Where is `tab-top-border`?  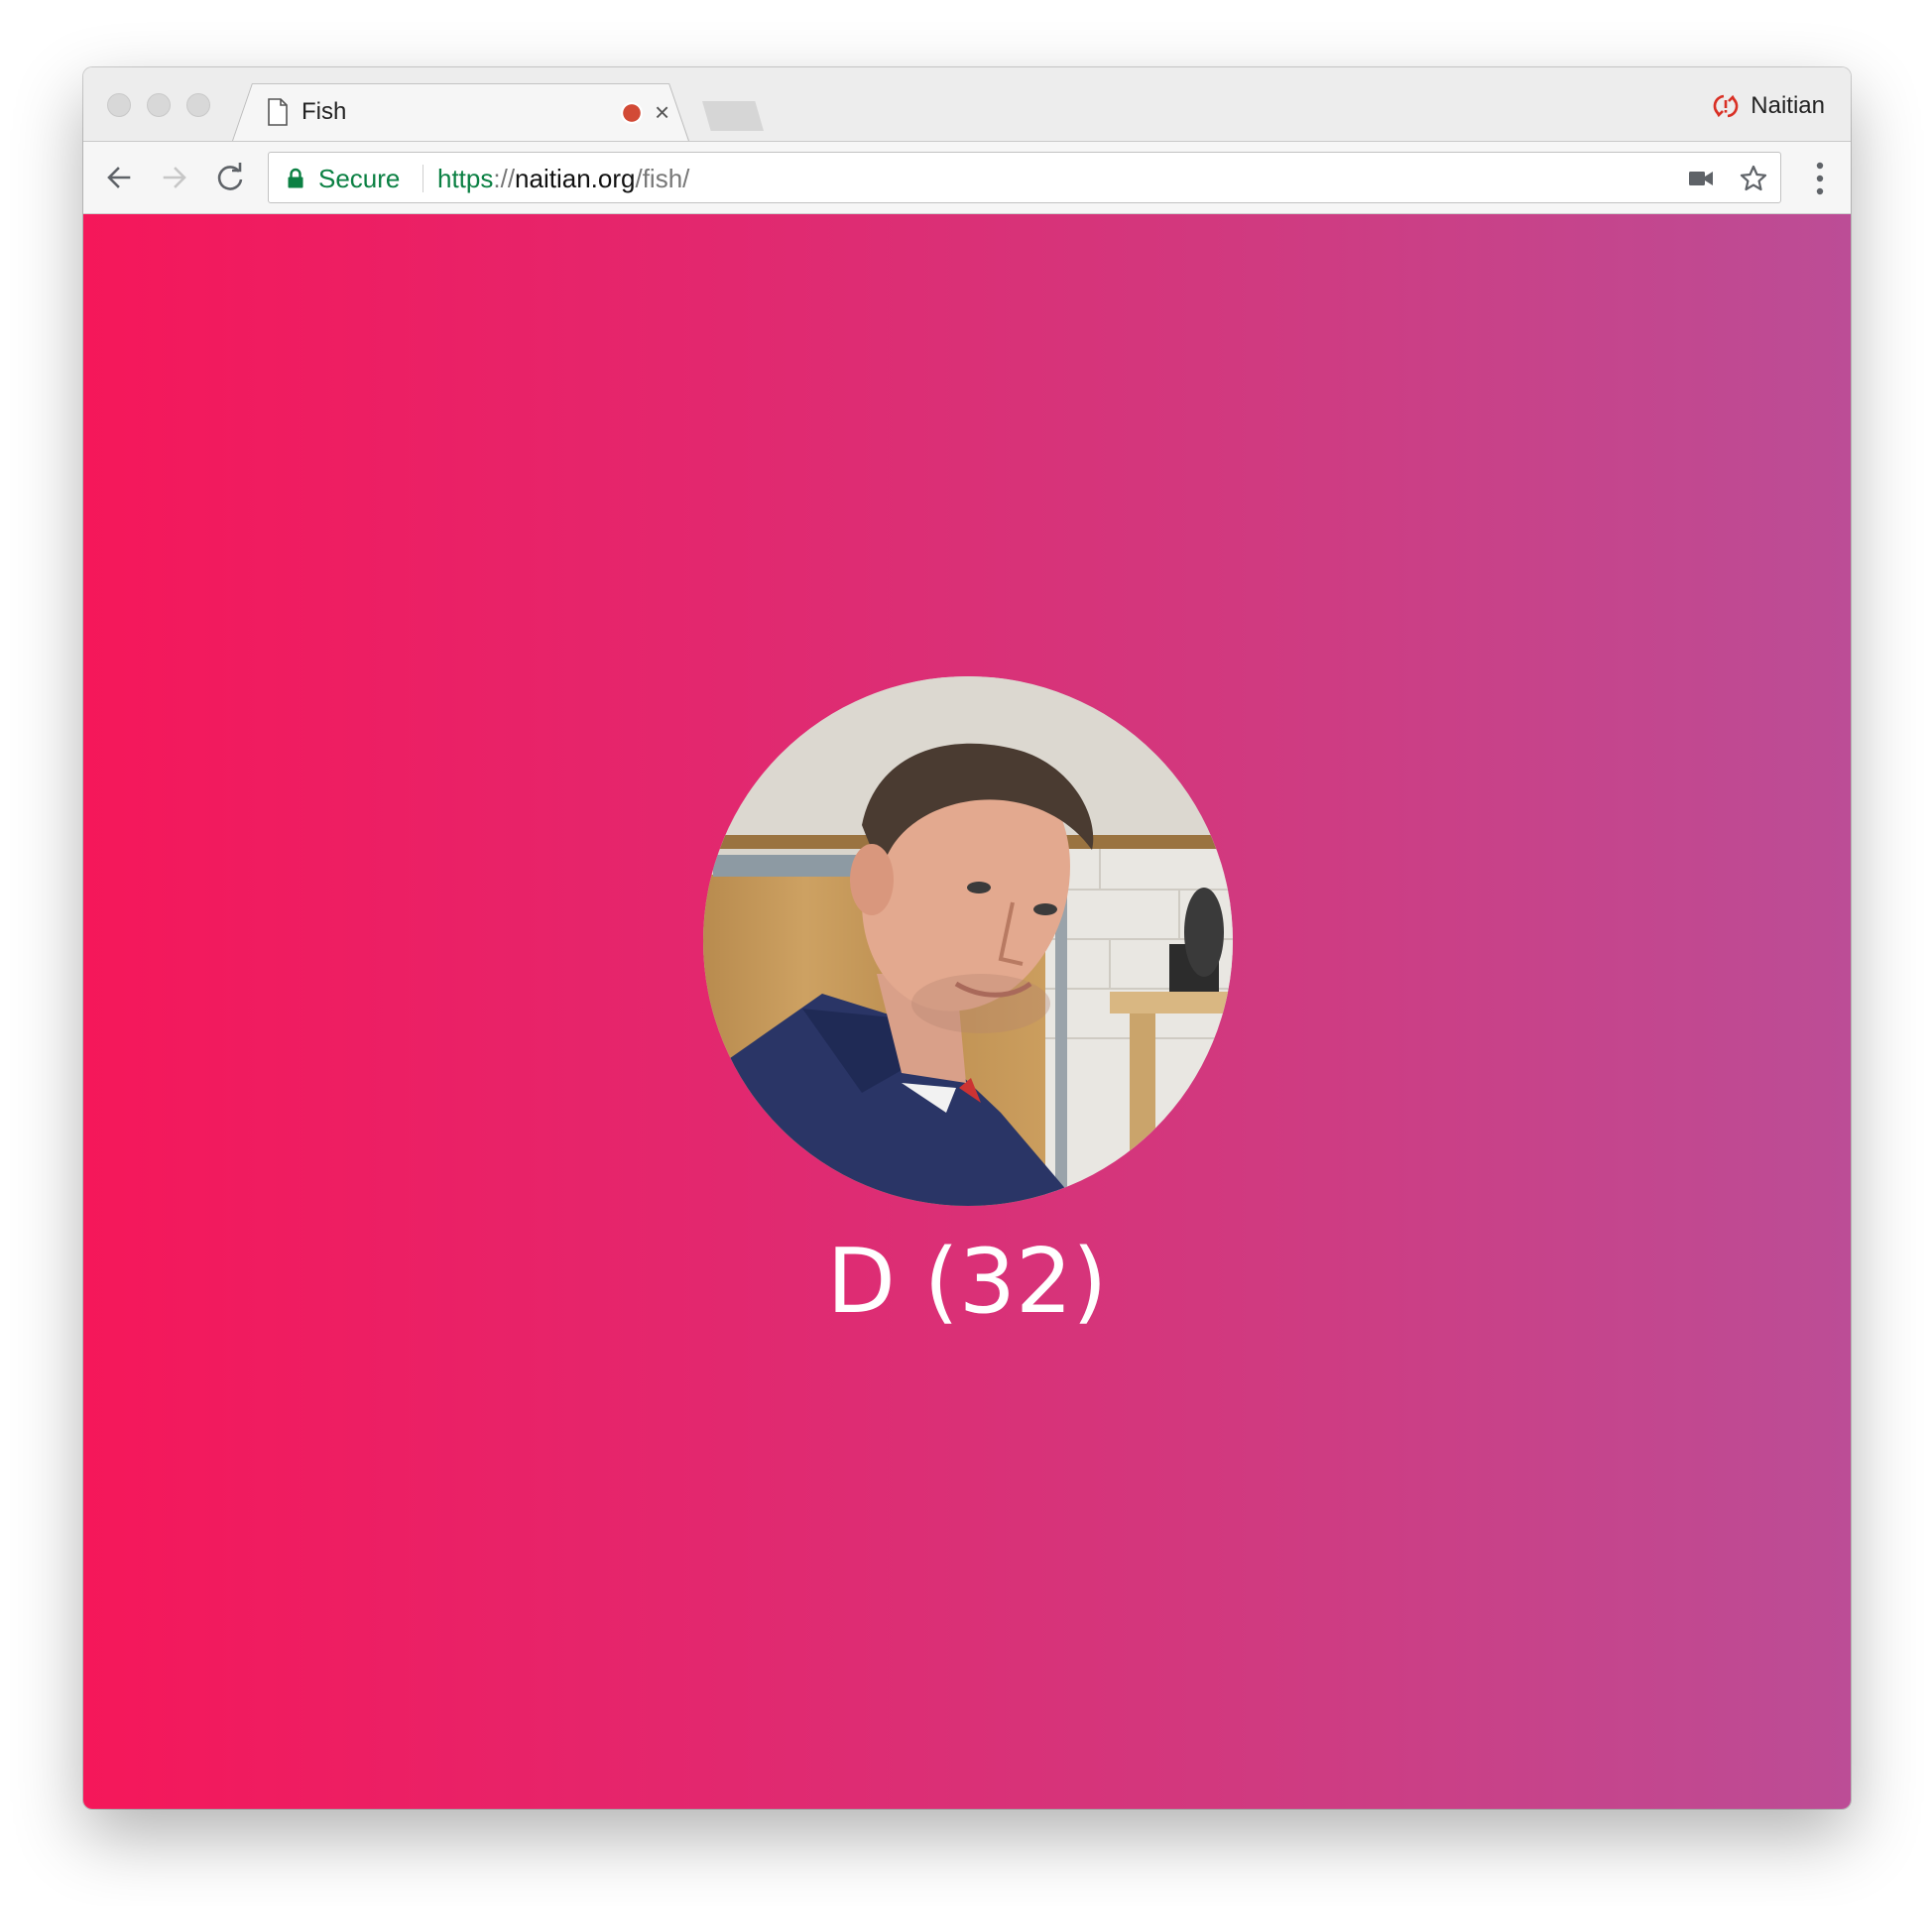
tab-top-border is located at coordinates (460, 83).